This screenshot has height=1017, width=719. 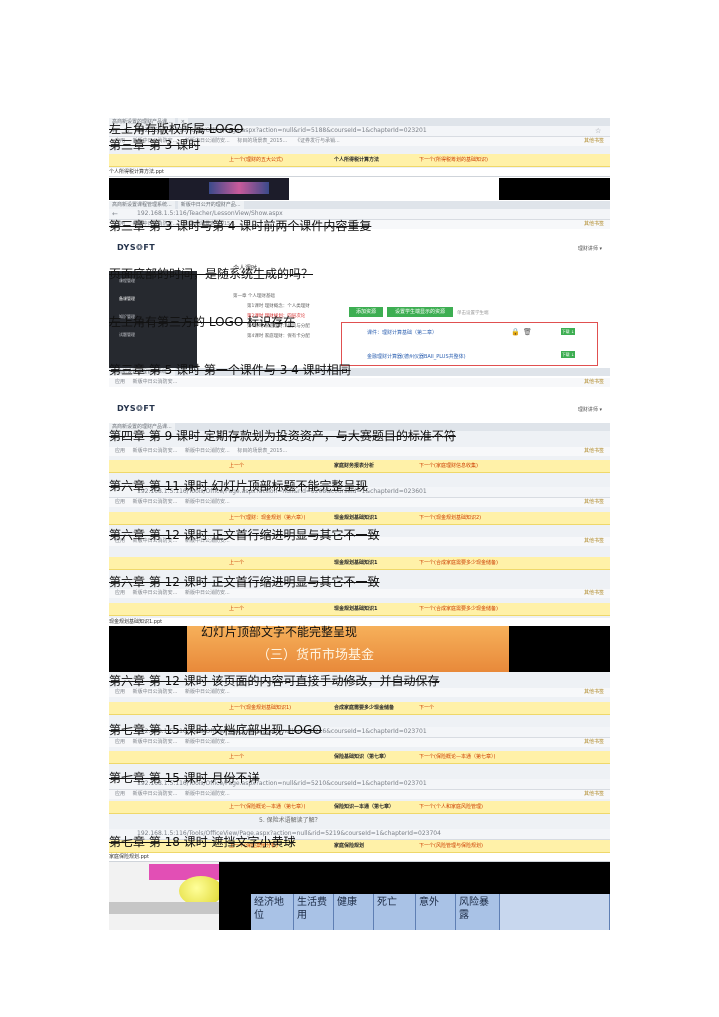 I want to click on table-cell: 死亡, so click(x=395, y=912).